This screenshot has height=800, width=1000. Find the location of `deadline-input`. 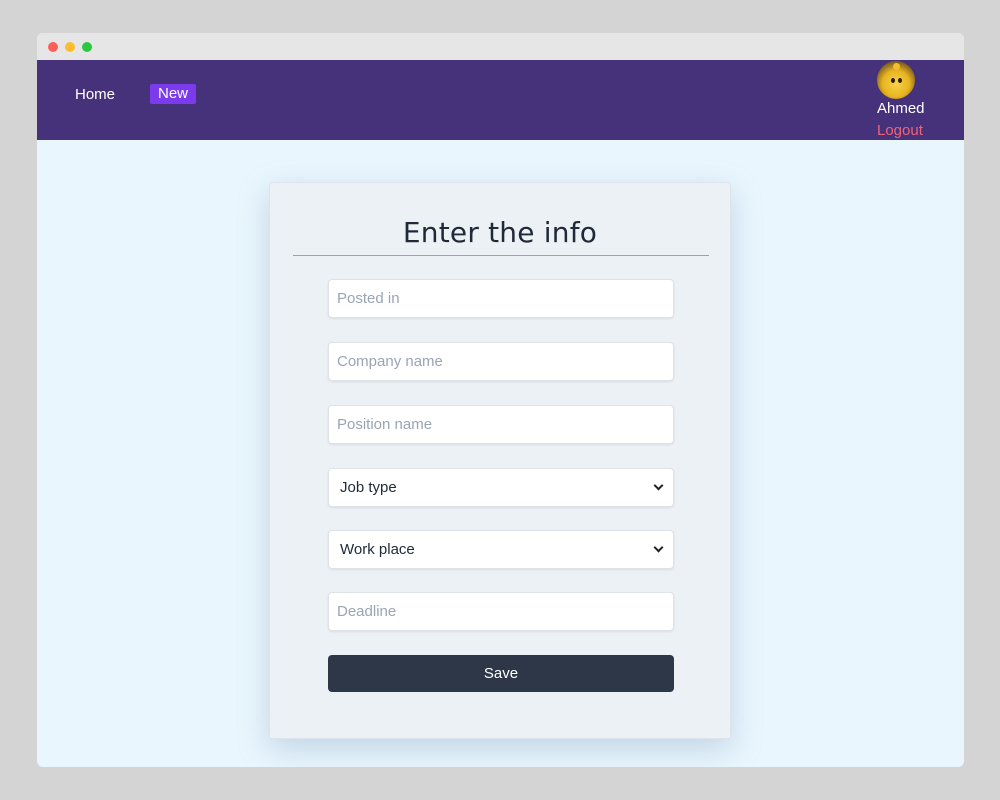

deadline-input is located at coordinates (501, 611).